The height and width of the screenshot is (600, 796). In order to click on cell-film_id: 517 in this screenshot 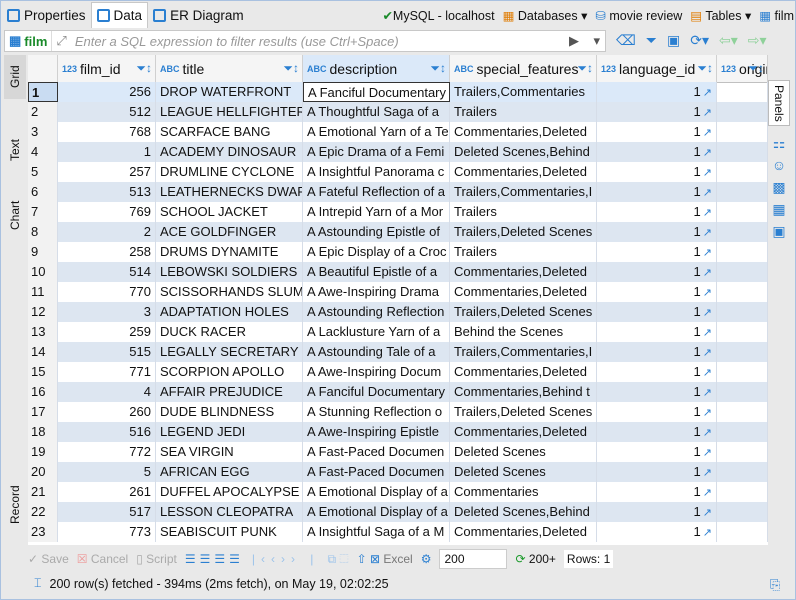, I will do `click(107, 512)`.